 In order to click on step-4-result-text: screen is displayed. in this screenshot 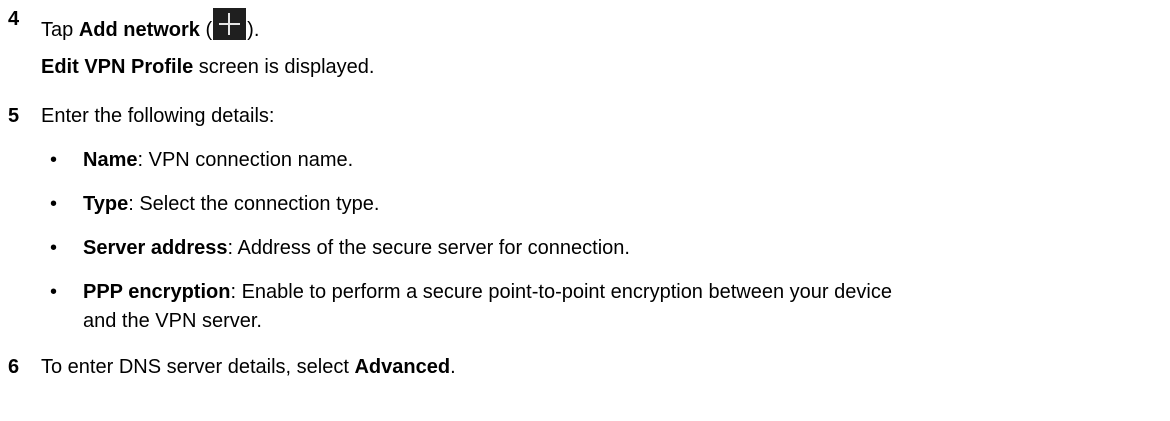, I will do `click(284, 67)`.